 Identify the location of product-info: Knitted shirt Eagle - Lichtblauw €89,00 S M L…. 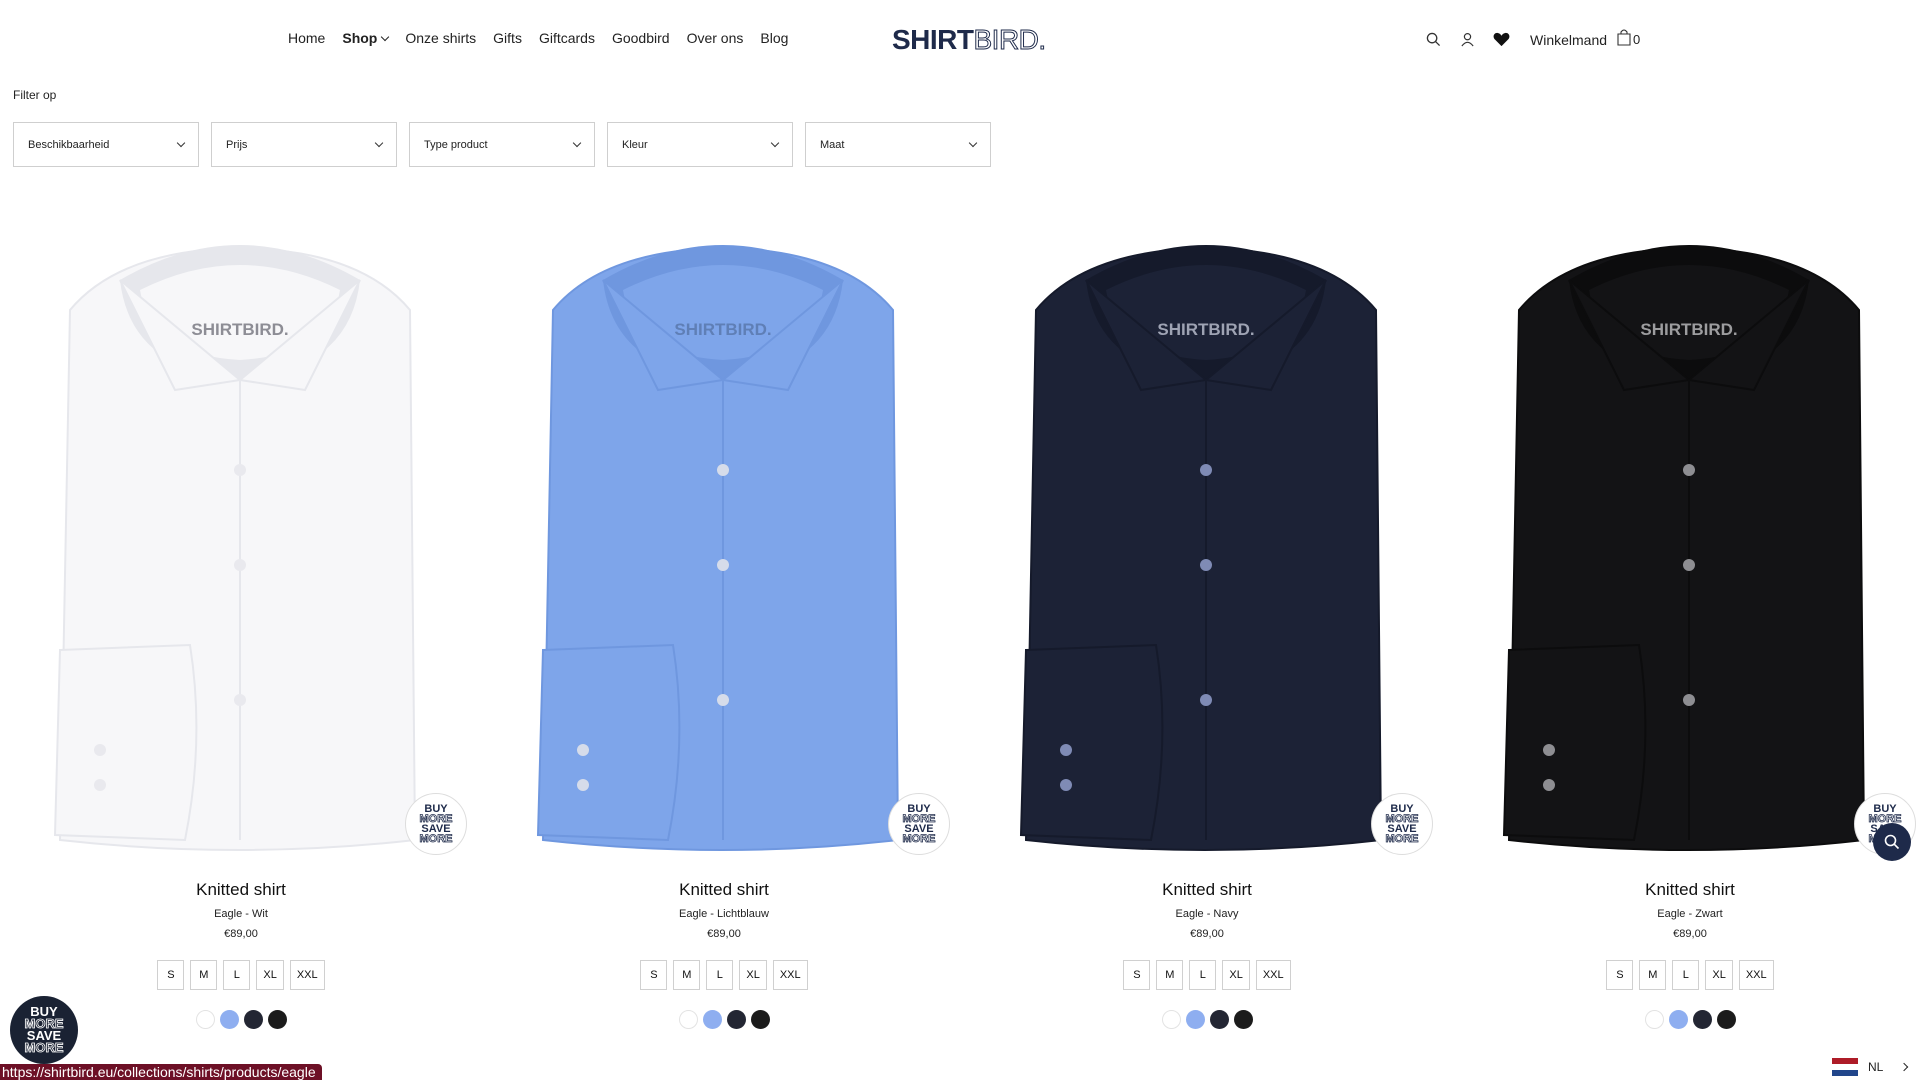
(724, 954).